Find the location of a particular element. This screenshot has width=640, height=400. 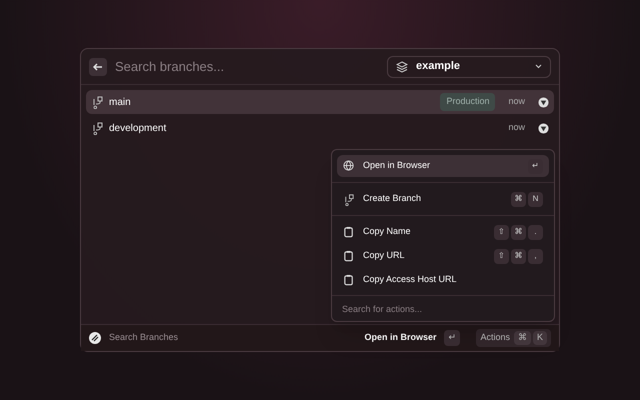

back-button is located at coordinates (98, 67).